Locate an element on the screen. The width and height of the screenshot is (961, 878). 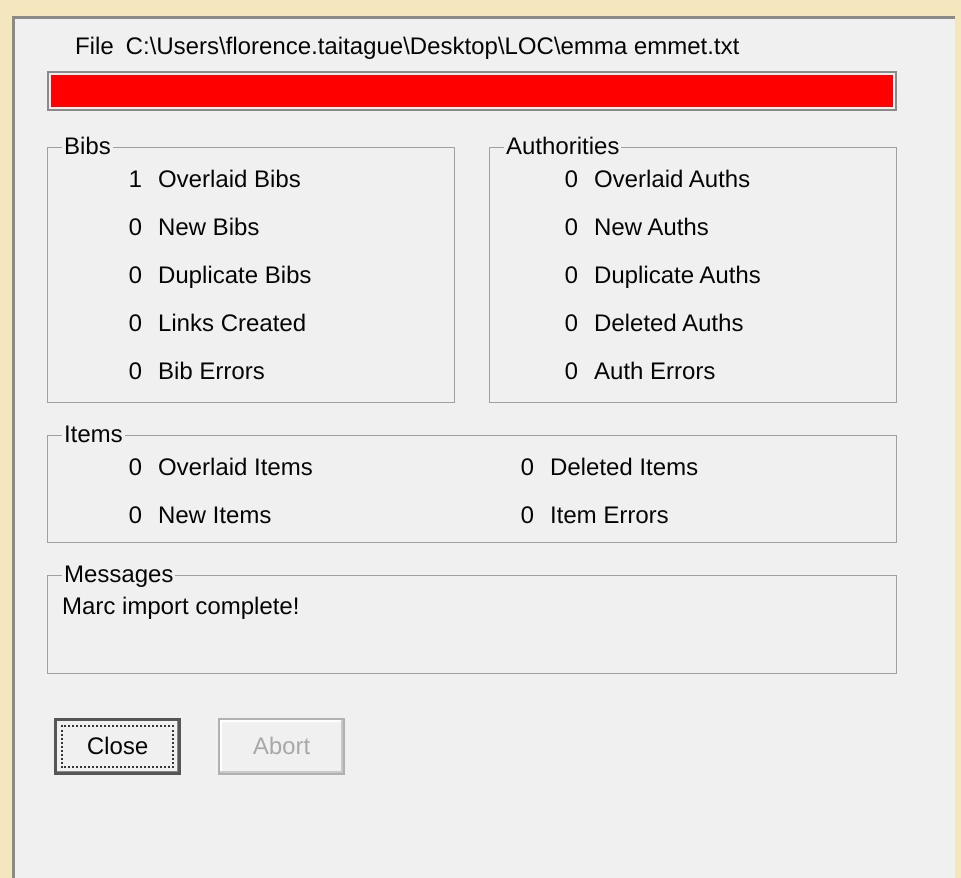
count-label: Auth Errors is located at coordinates (655, 372).